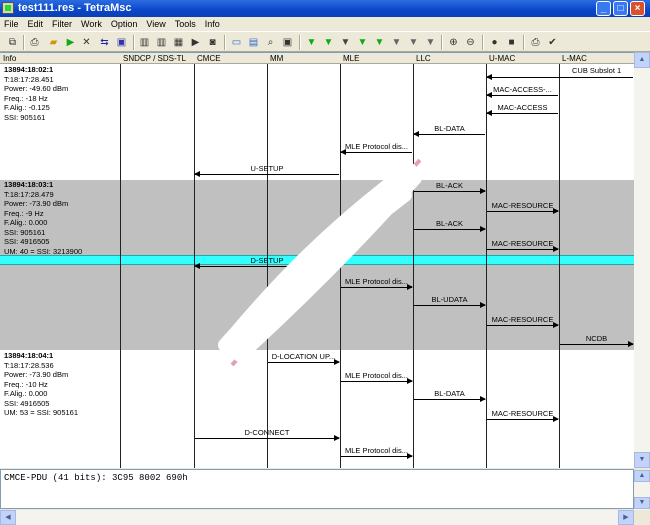  I want to click on minimize-button: _, so click(603, 8).